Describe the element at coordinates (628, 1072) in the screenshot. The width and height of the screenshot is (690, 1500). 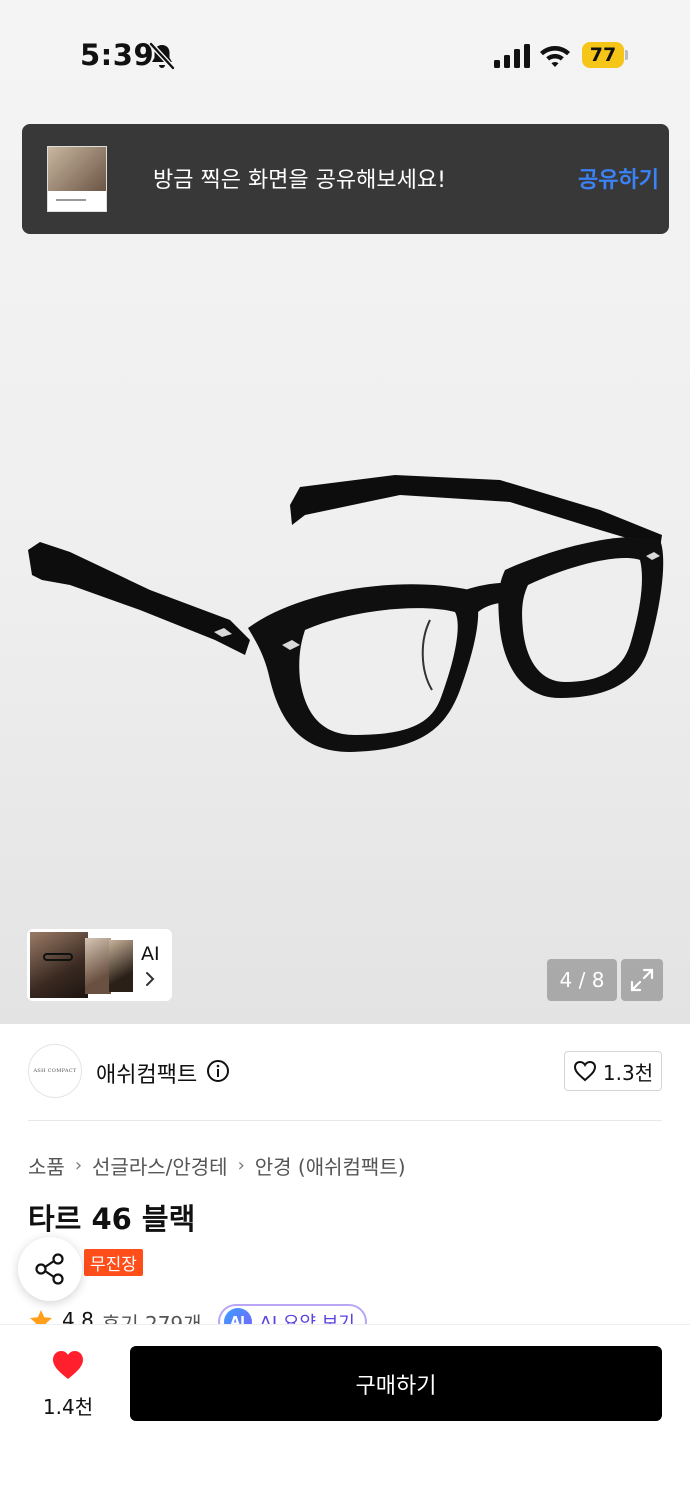
I see `brand-like-count: 1.3천` at that location.